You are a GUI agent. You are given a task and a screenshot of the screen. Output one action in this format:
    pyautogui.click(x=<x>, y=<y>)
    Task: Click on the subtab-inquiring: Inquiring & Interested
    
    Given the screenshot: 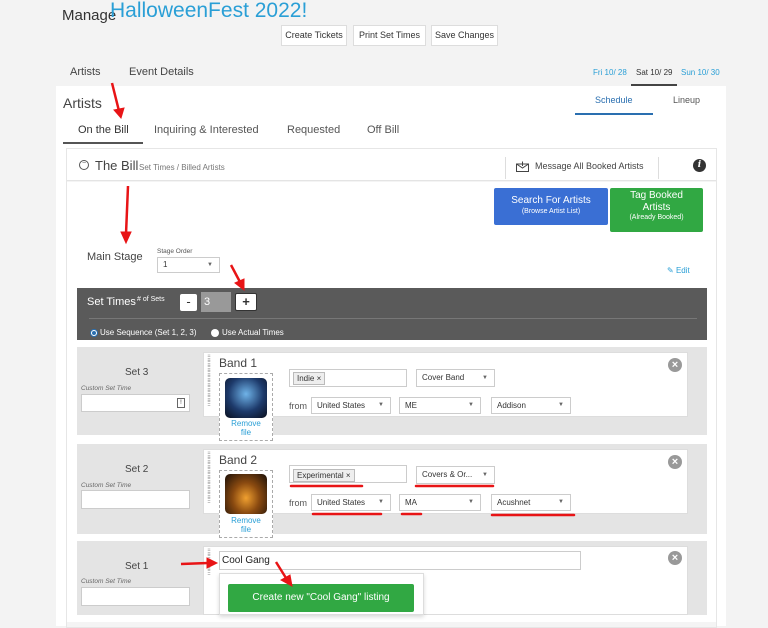 What is the action you would take?
    pyautogui.click(x=206, y=130)
    